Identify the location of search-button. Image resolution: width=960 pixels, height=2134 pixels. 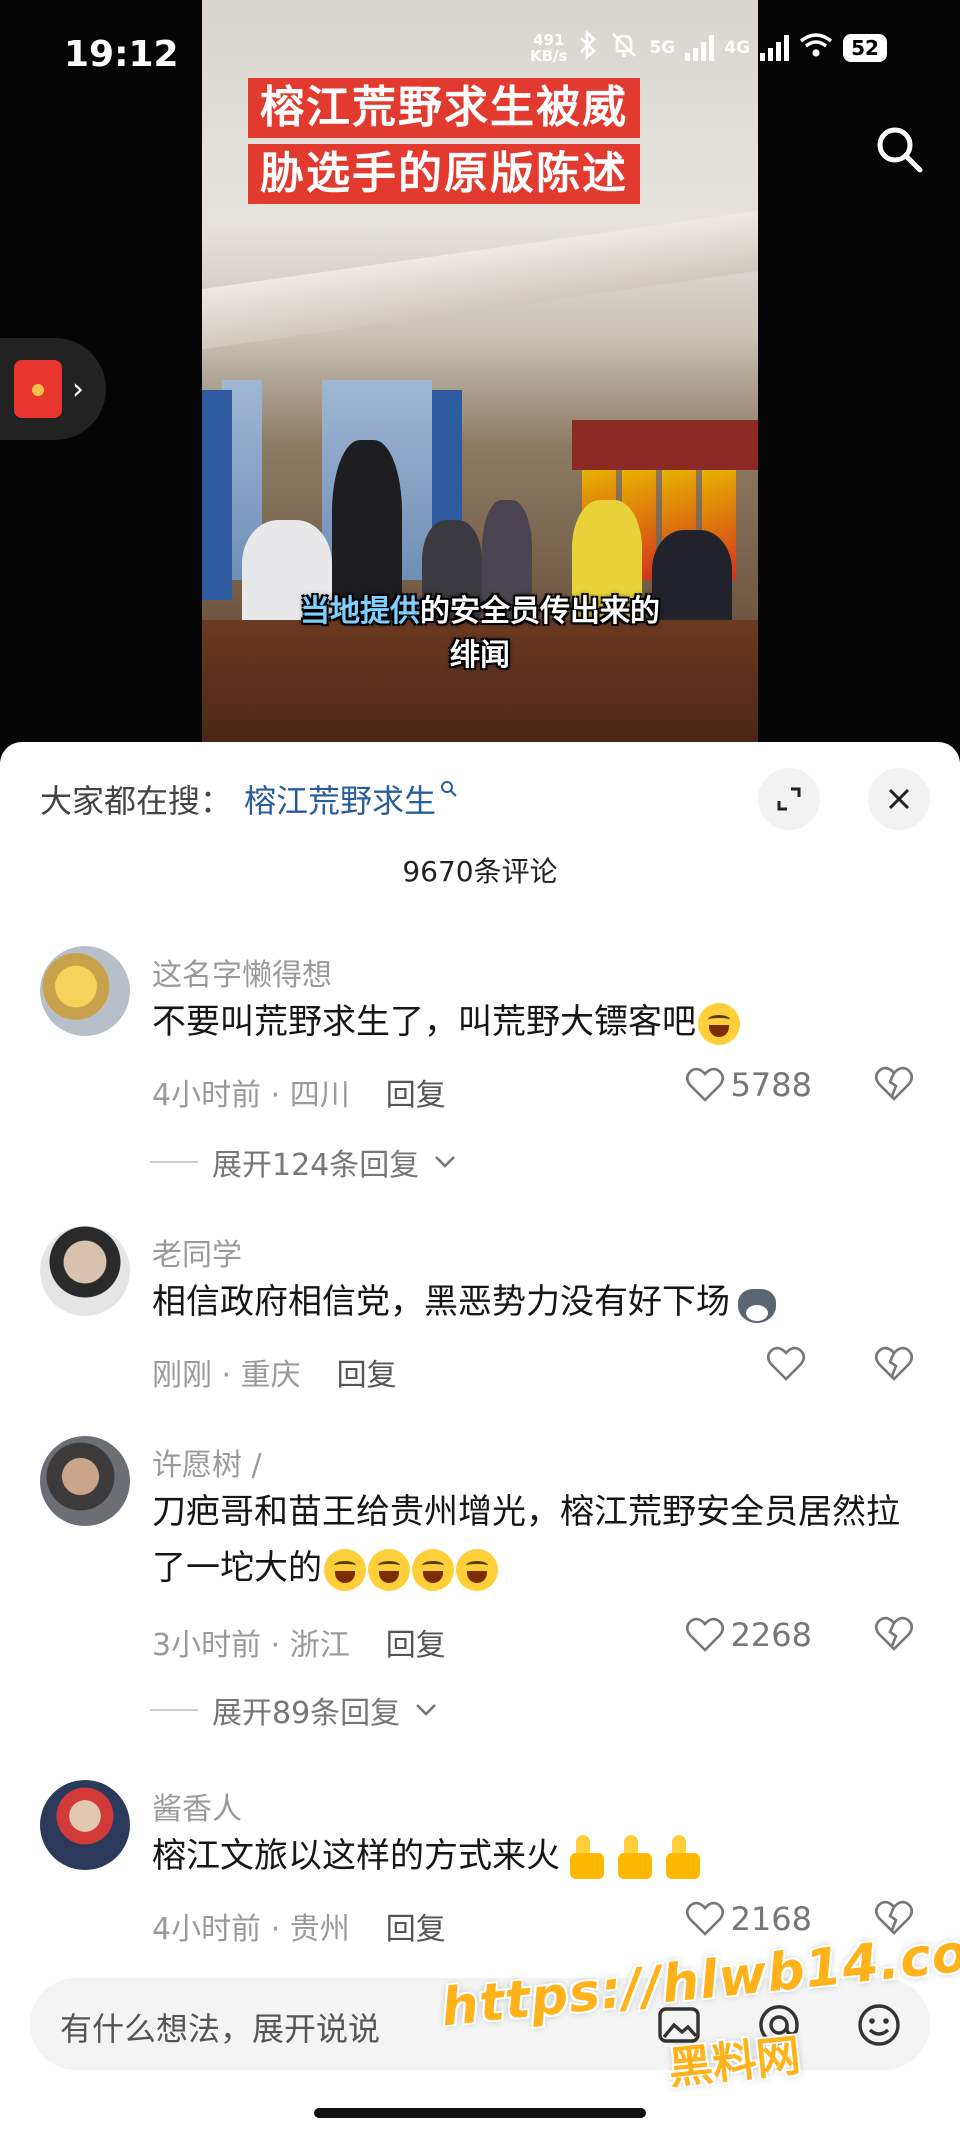
(900, 150).